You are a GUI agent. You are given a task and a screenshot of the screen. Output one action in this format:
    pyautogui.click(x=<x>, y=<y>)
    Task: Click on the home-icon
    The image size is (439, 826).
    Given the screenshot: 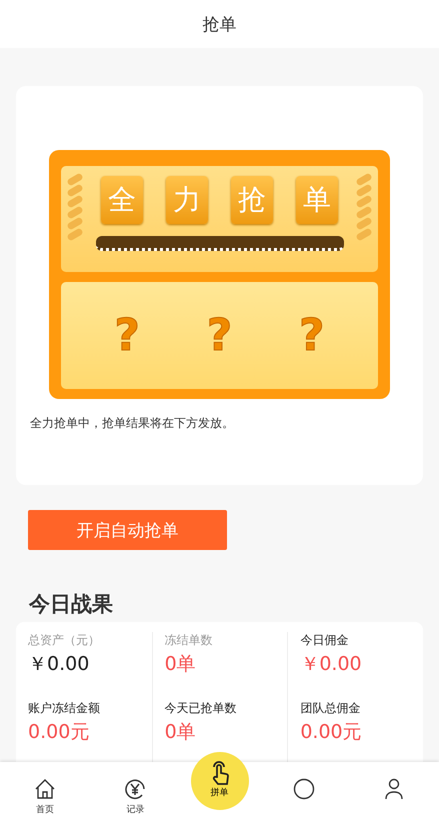 What is the action you would take?
    pyautogui.click(x=45, y=789)
    